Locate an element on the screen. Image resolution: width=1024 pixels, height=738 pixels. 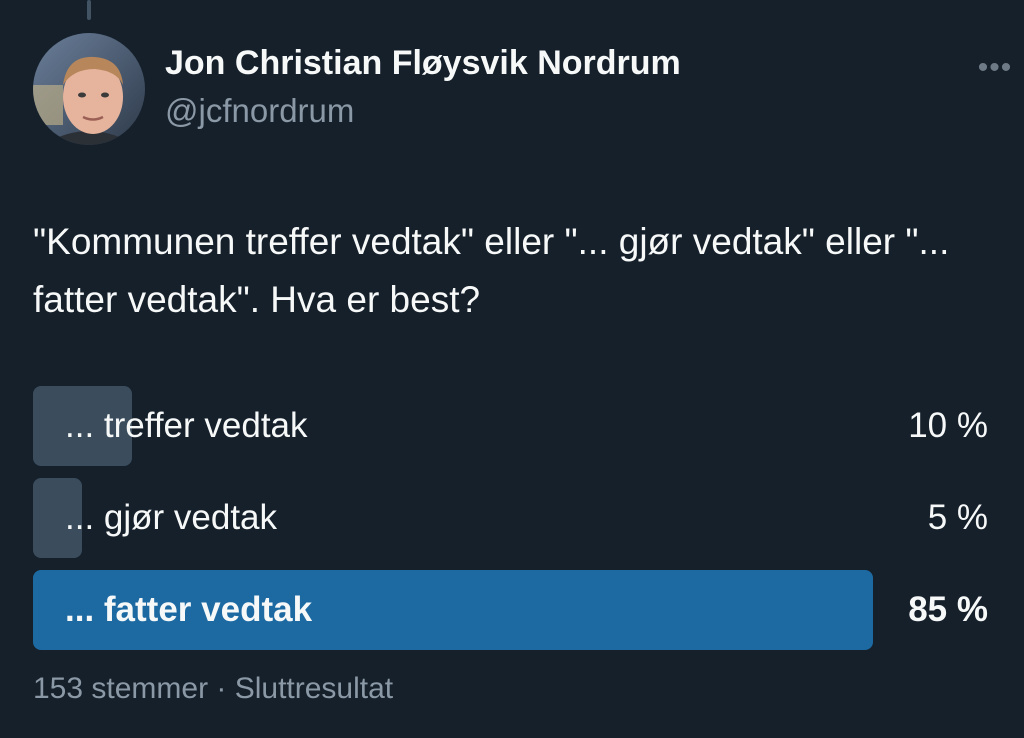
poll-option-percent: 5 % is located at coordinates (957, 517).